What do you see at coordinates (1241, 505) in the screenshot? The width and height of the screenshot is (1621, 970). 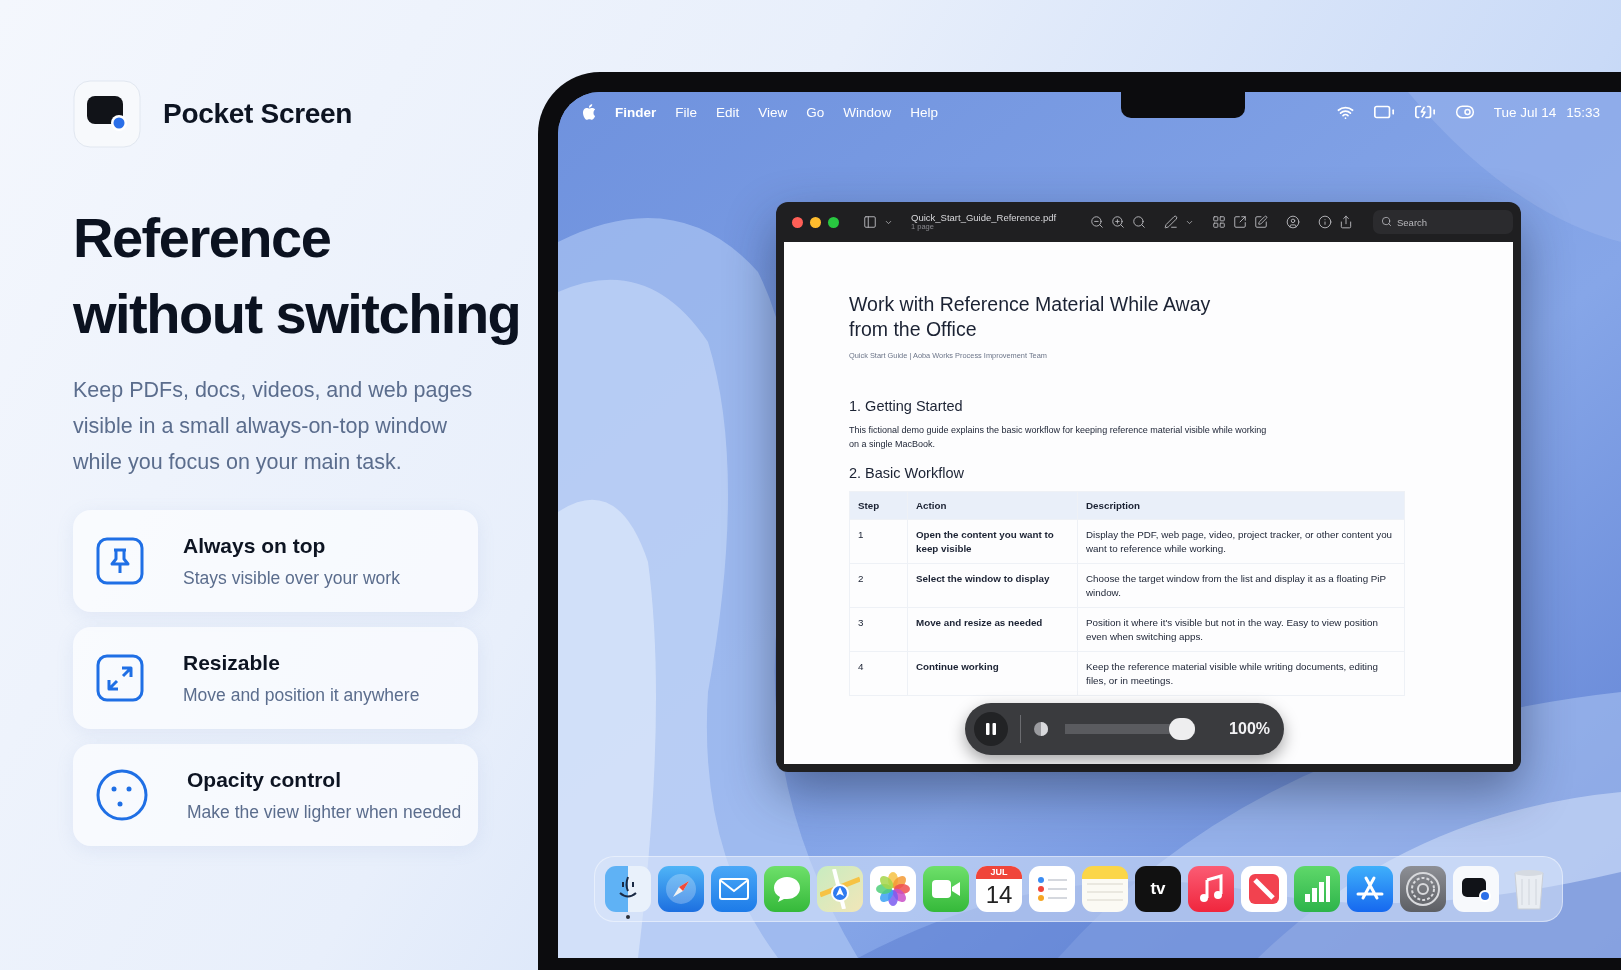 I see `column-header: Description` at bounding box center [1241, 505].